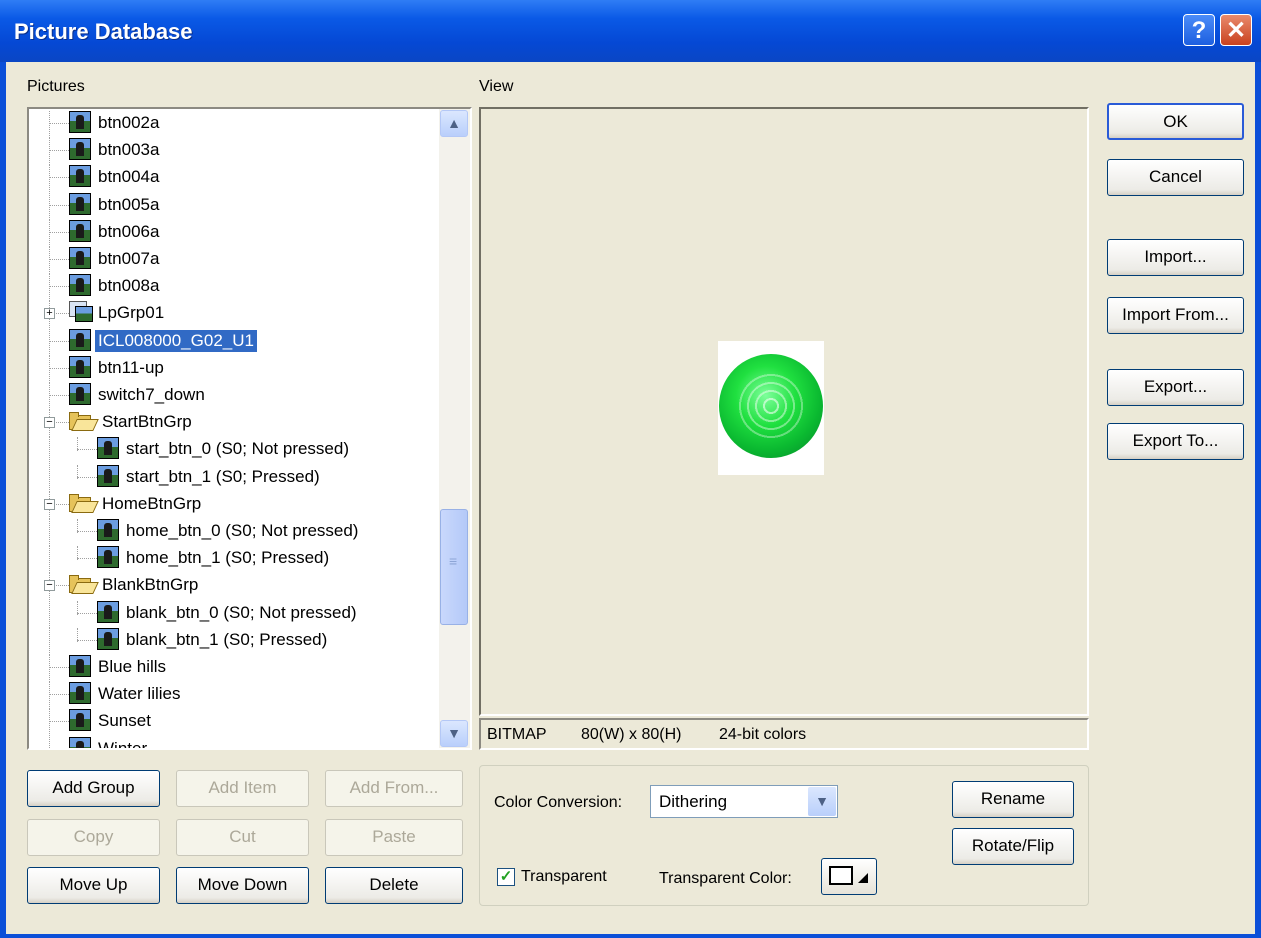  Describe the element at coordinates (231, 233) in the screenshot. I see `tree-item: btn006a` at that location.